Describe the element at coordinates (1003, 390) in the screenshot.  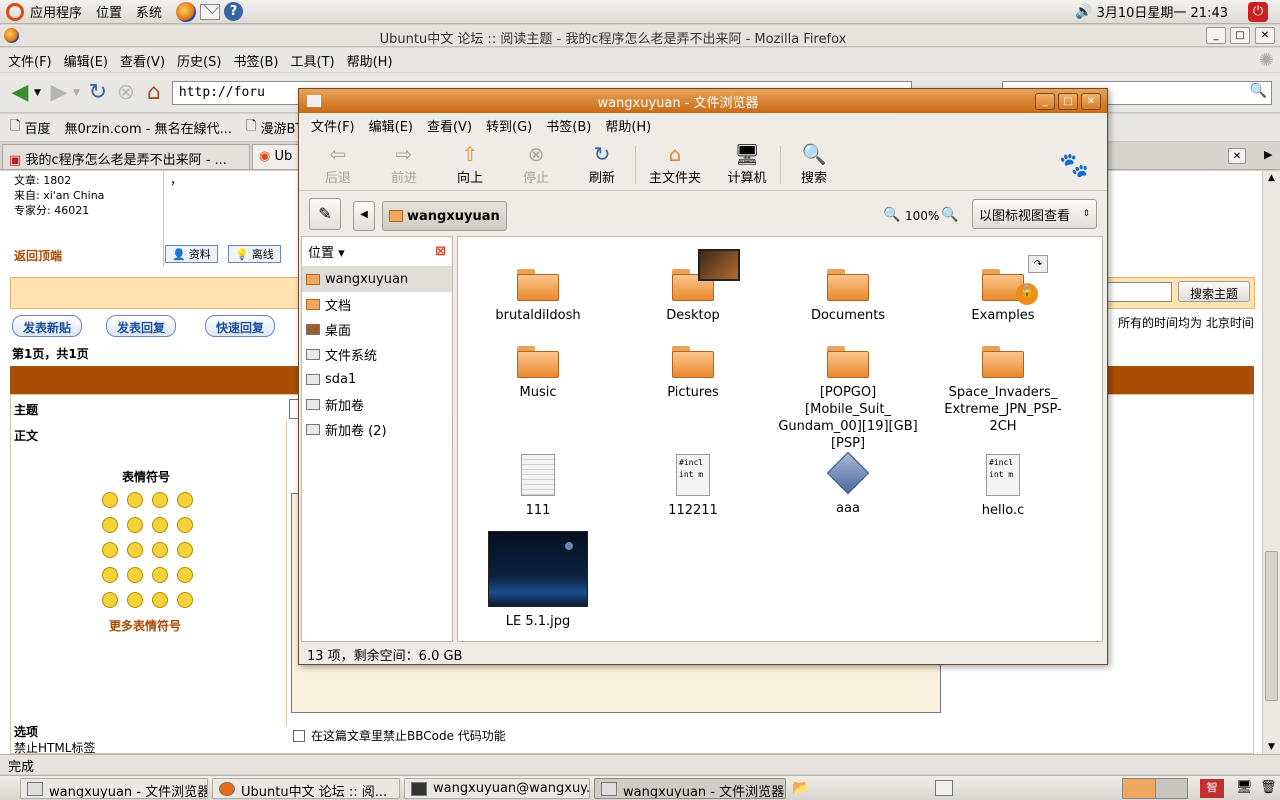
I see `file-item-space-invaders: Space_Invaders_ Extreme_JPN_PSP-2CH` at that location.